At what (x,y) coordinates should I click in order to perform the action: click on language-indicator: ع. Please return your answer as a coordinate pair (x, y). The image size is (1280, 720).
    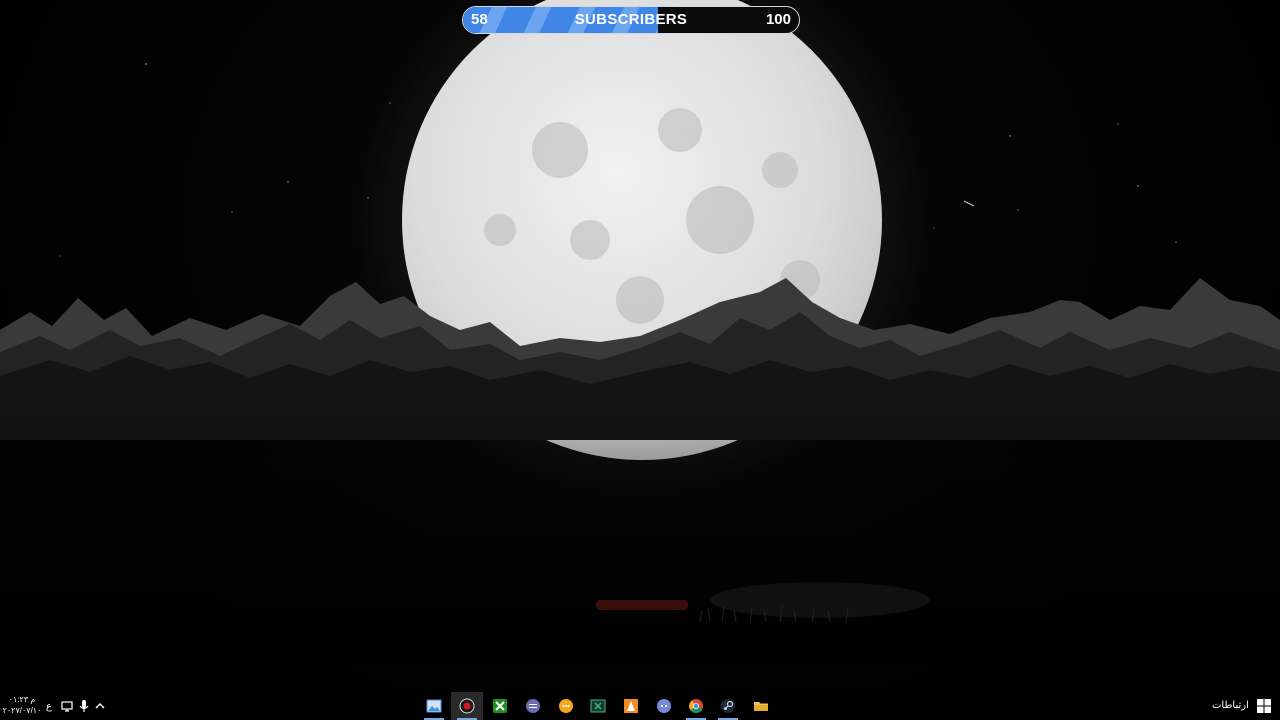
    Looking at the image, I should click on (49, 706).